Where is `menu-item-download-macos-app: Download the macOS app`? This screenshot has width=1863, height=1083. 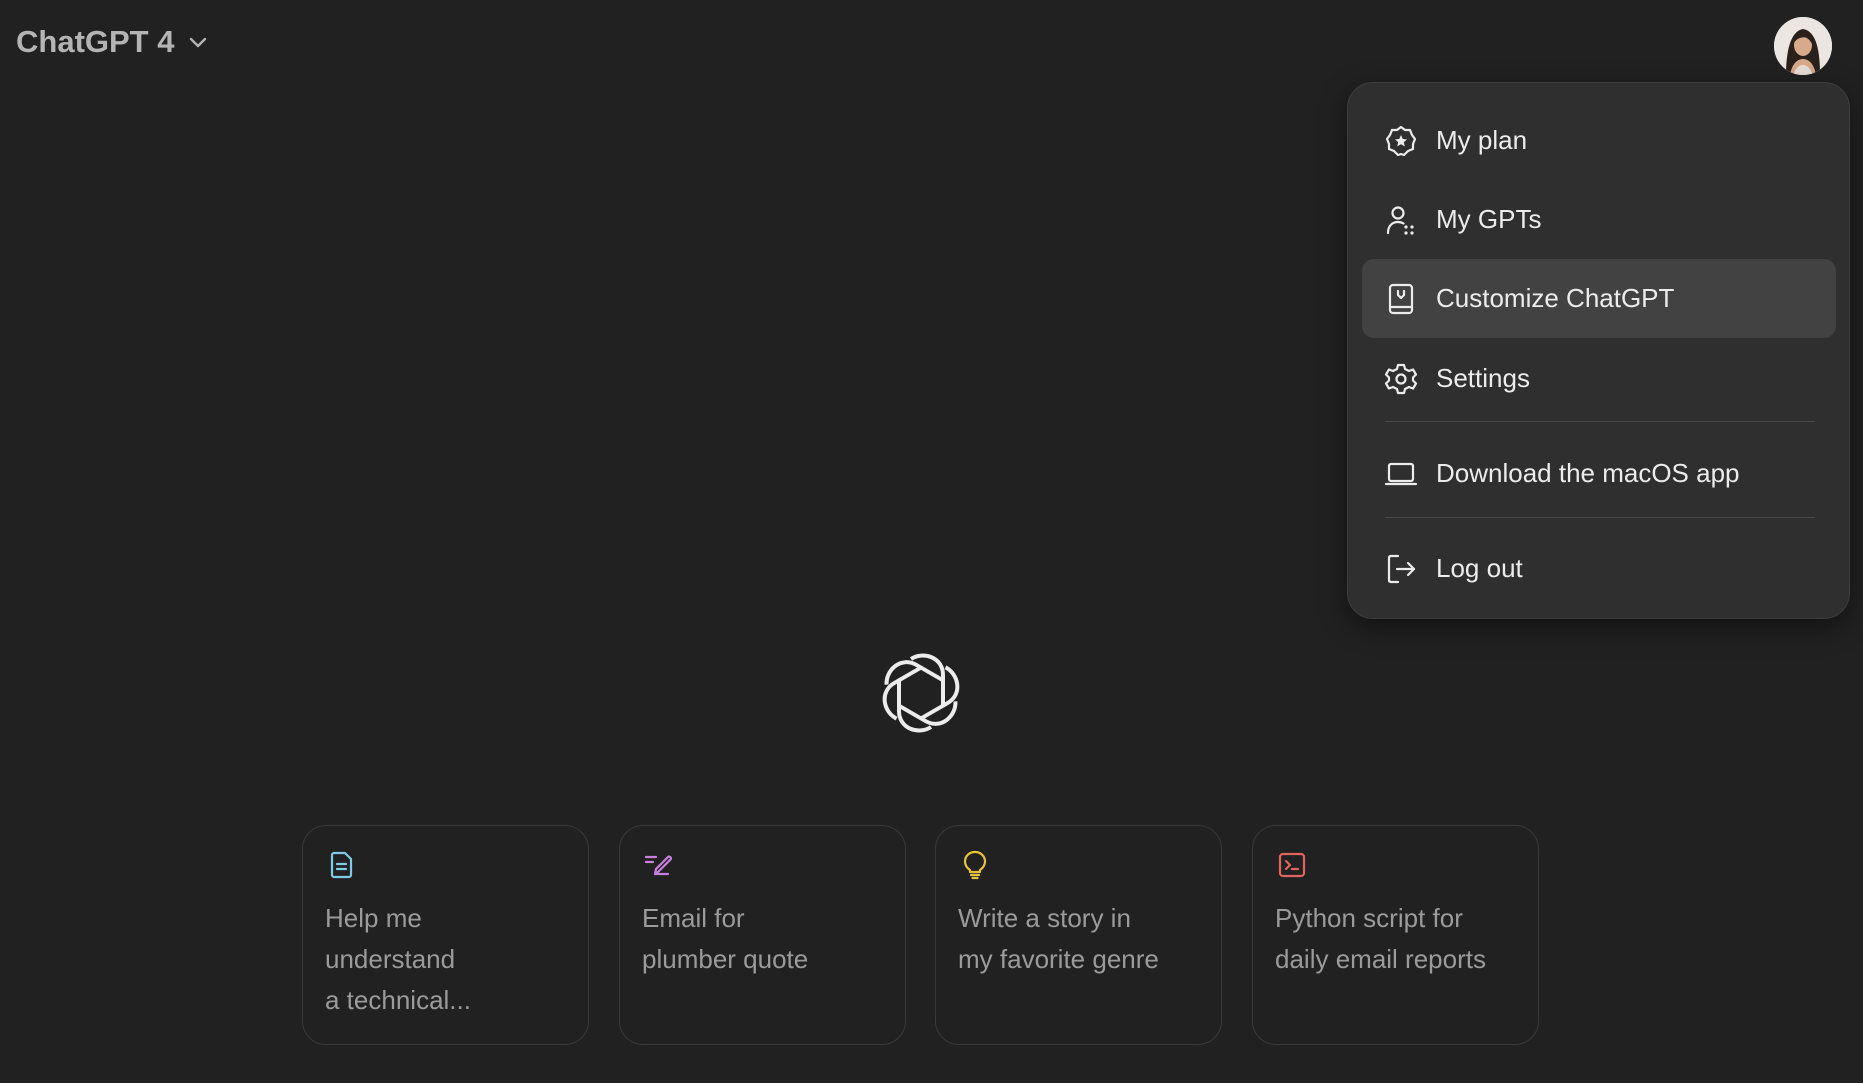
menu-item-download-macos-app: Download the macOS app is located at coordinates (1599, 473).